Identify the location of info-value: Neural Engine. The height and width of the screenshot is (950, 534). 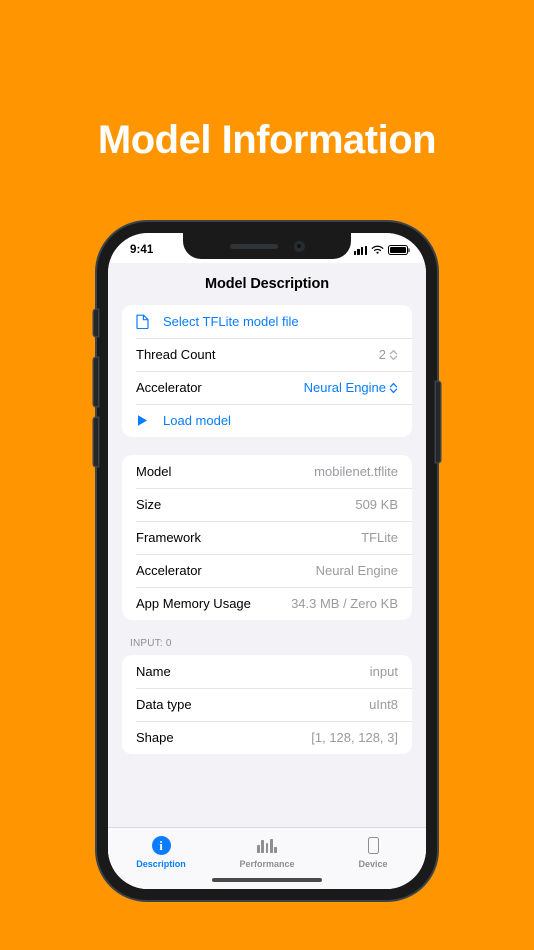
(356, 570).